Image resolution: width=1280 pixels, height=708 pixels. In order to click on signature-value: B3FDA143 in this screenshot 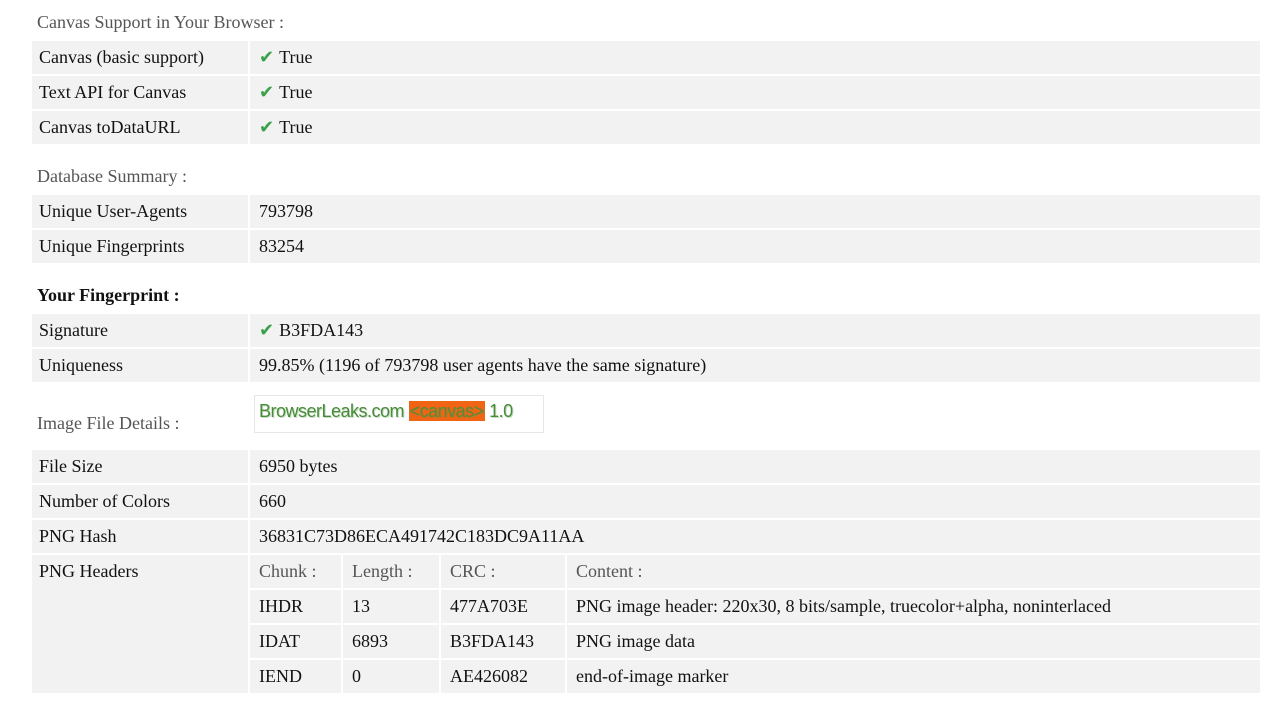, I will do `click(321, 330)`.